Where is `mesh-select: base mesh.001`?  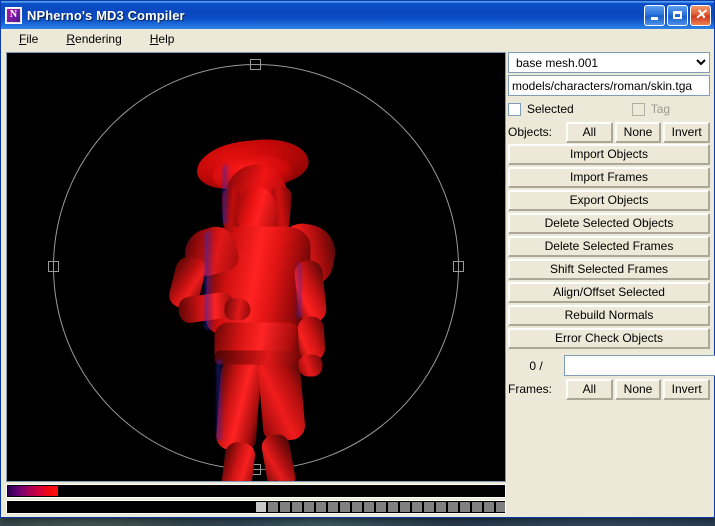
mesh-select: base mesh.001 is located at coordinates (609, 62).